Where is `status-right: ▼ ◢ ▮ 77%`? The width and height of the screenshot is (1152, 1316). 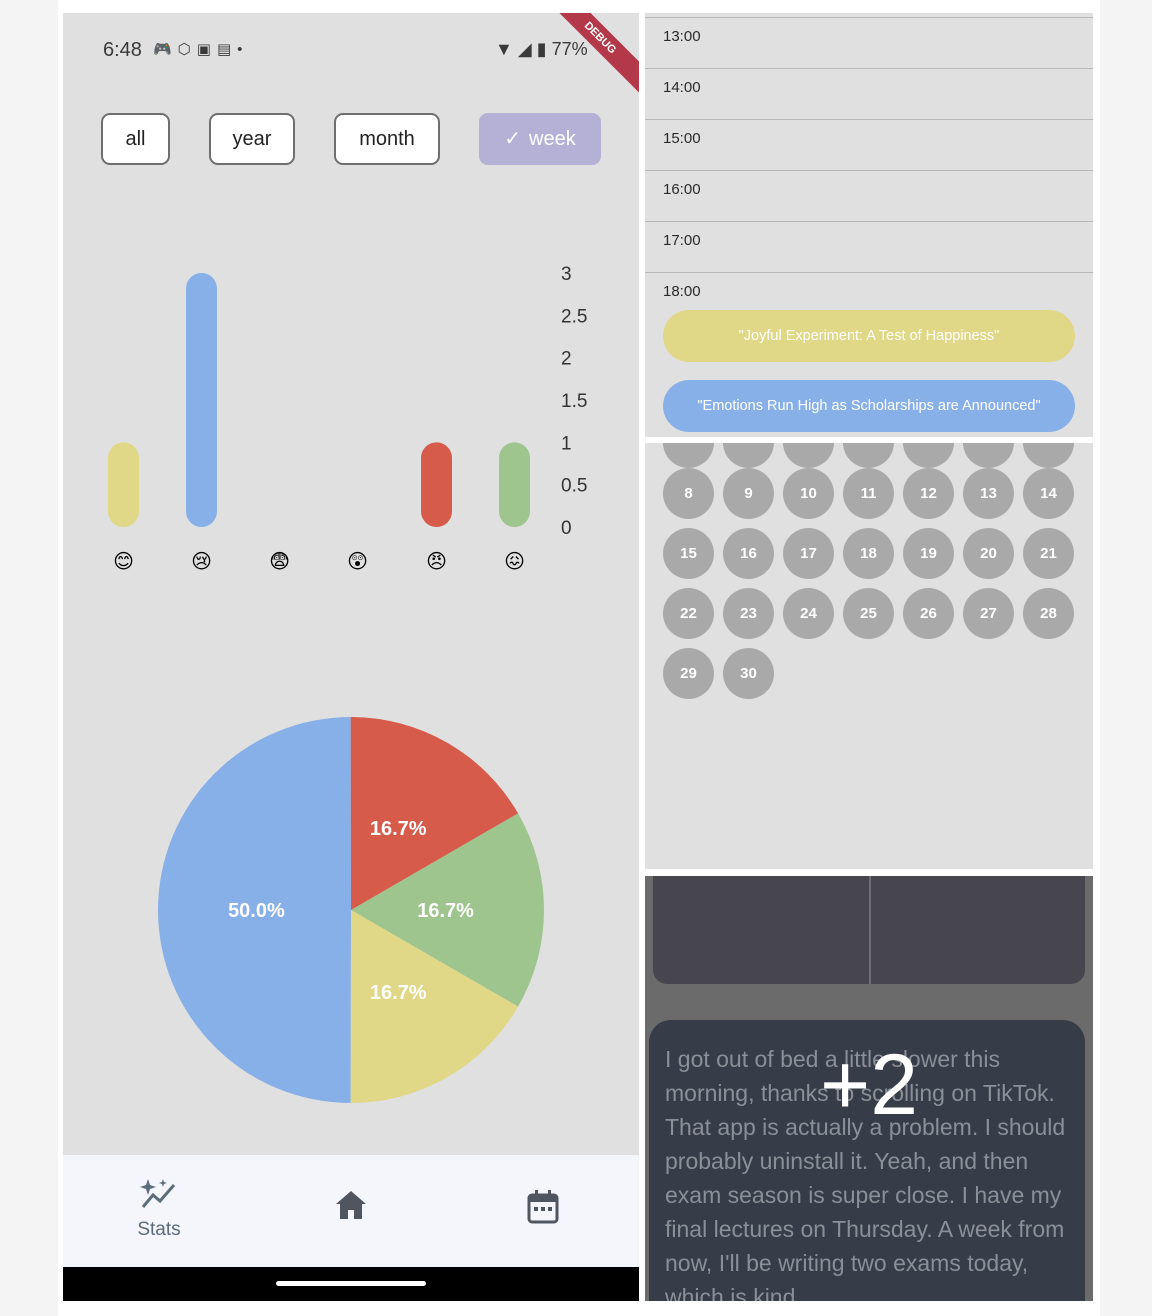 status-right: ▼ ◢ ▮ 77% is located at coordinates (541, 49).